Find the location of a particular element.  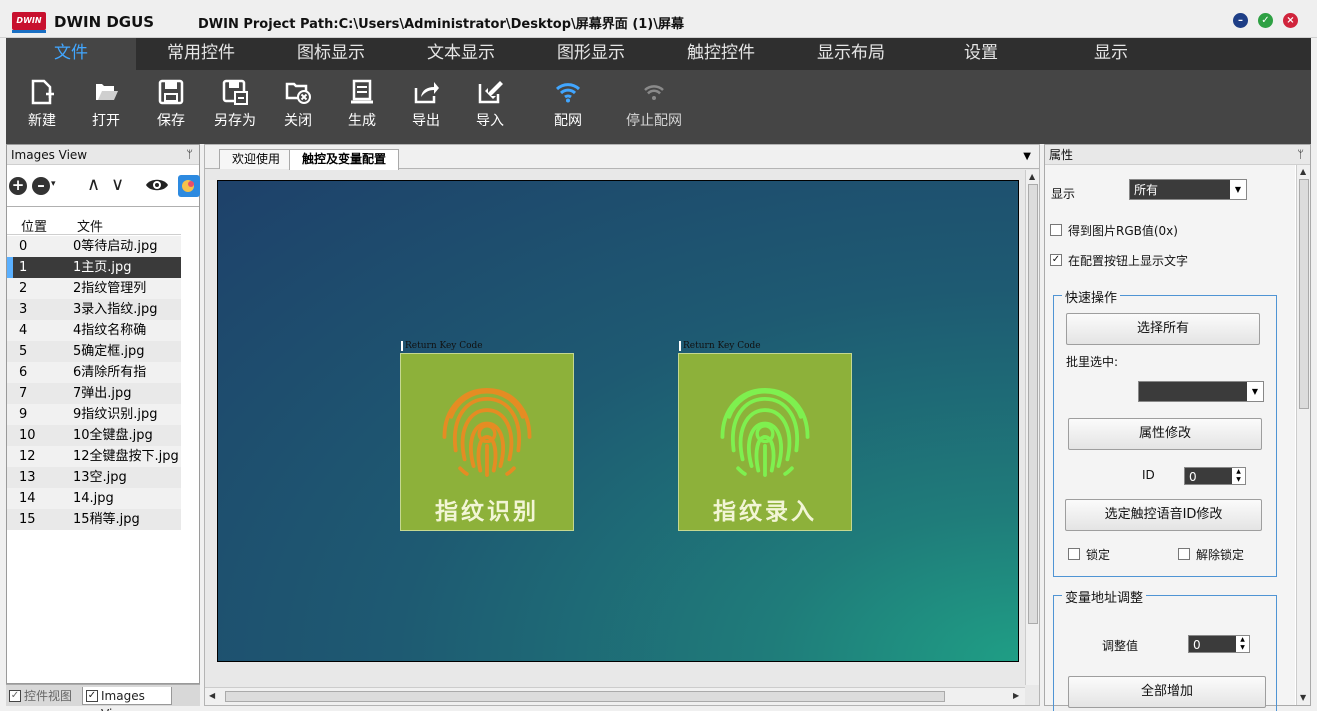

open-folder-icon is located at coordinates (106, 93).